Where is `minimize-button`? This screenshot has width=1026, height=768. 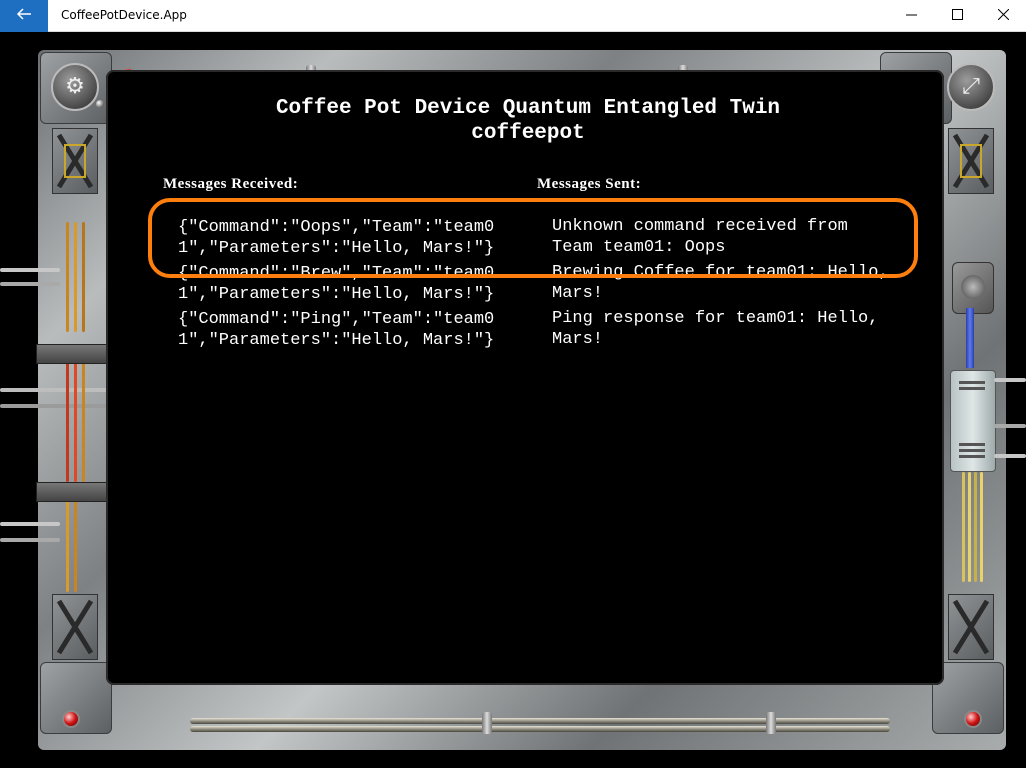 minimize-button is located at coordinates (911, 16).